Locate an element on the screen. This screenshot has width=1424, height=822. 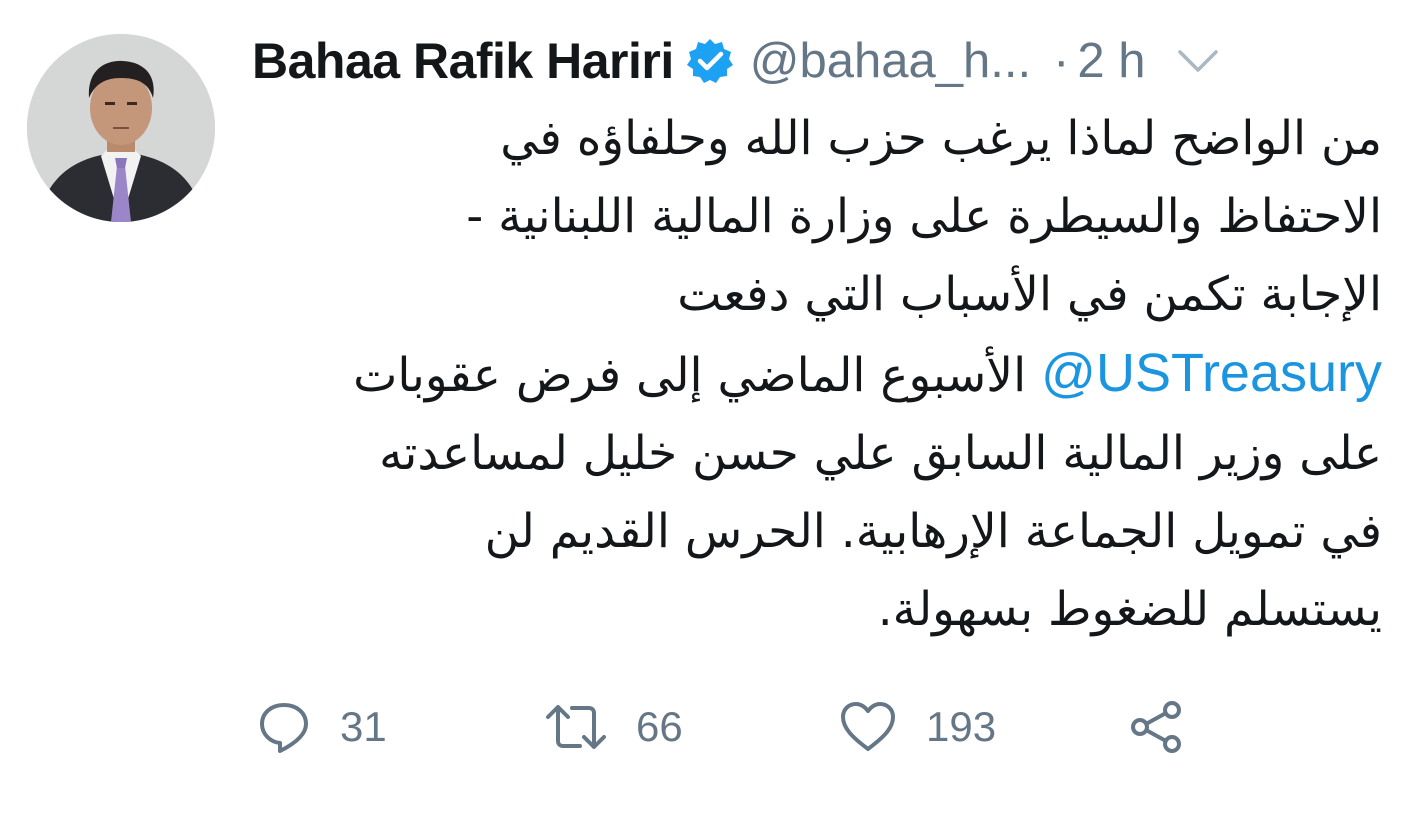
chevron-down-icon is located at coordinates (1198, 61).